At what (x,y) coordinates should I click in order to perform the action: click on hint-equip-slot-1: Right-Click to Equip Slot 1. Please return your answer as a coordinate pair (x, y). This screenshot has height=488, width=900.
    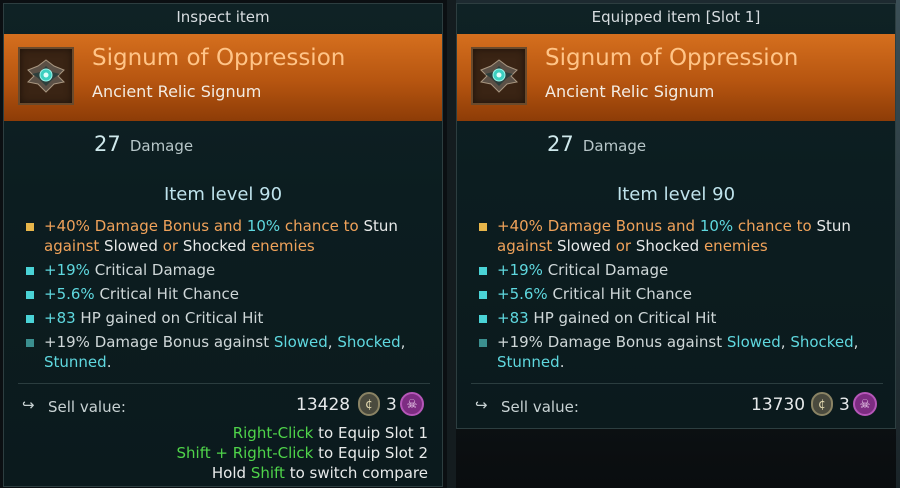
    Looking at the image, I should click on (330, 433).